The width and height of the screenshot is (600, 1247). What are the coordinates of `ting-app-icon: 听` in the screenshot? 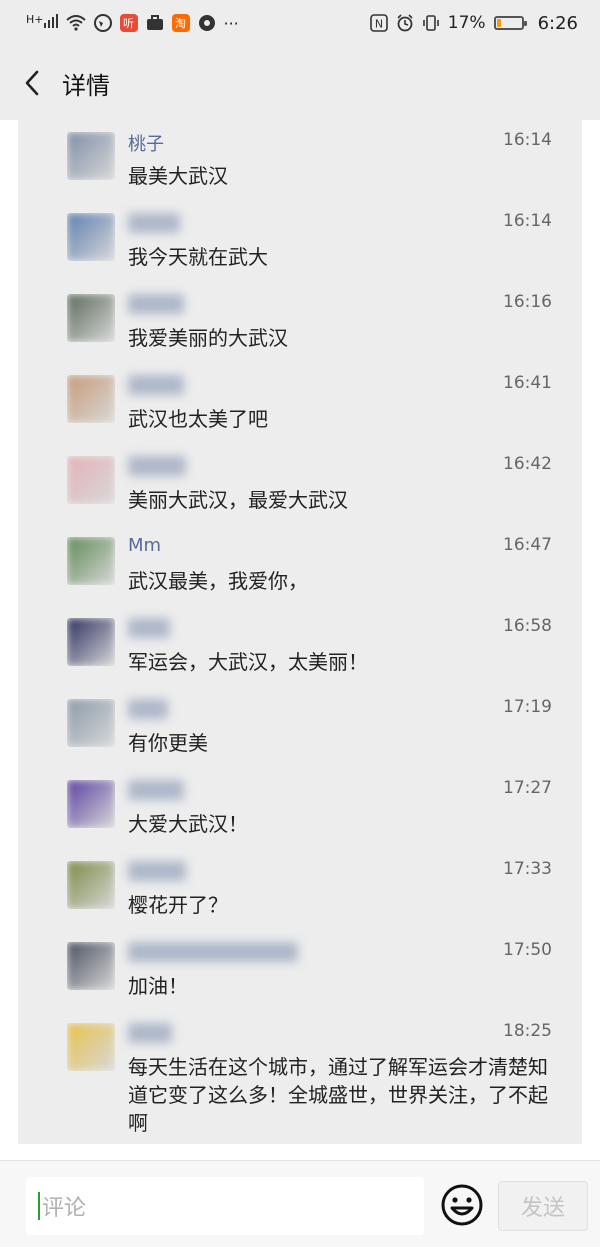 It's located at (128, 23).